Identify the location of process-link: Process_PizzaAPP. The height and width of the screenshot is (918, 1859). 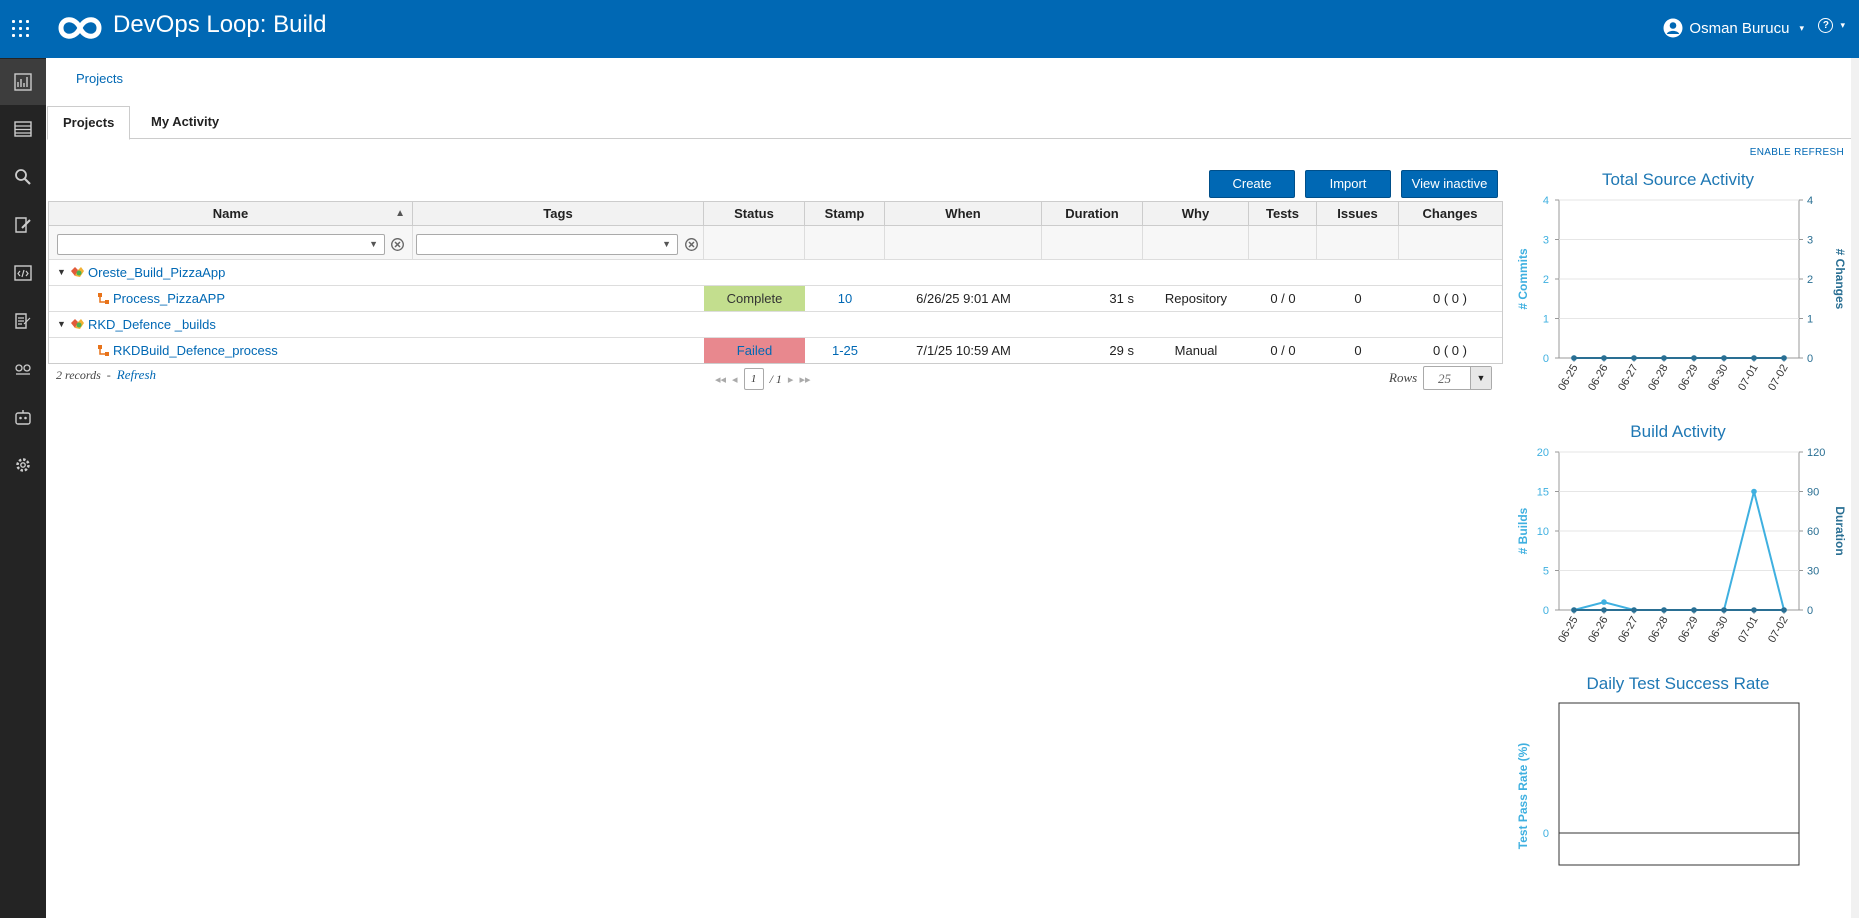
(169, 298).